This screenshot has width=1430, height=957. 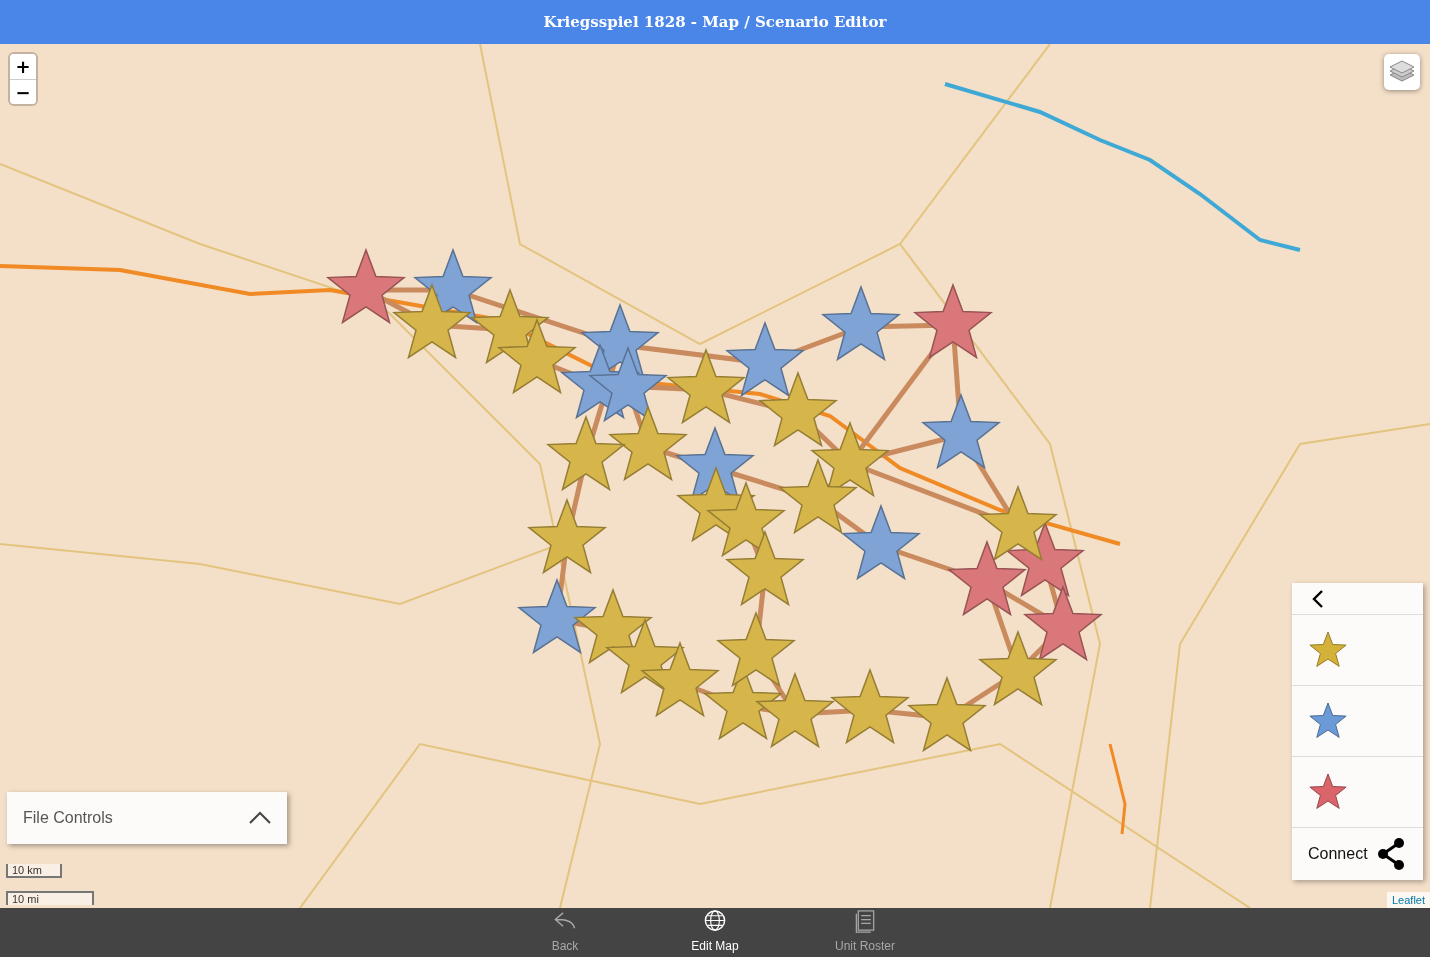 What do you see at coordinates (1402, 72) in the screenshot?
I see `layers-button` at bounding box center [1402, 72].